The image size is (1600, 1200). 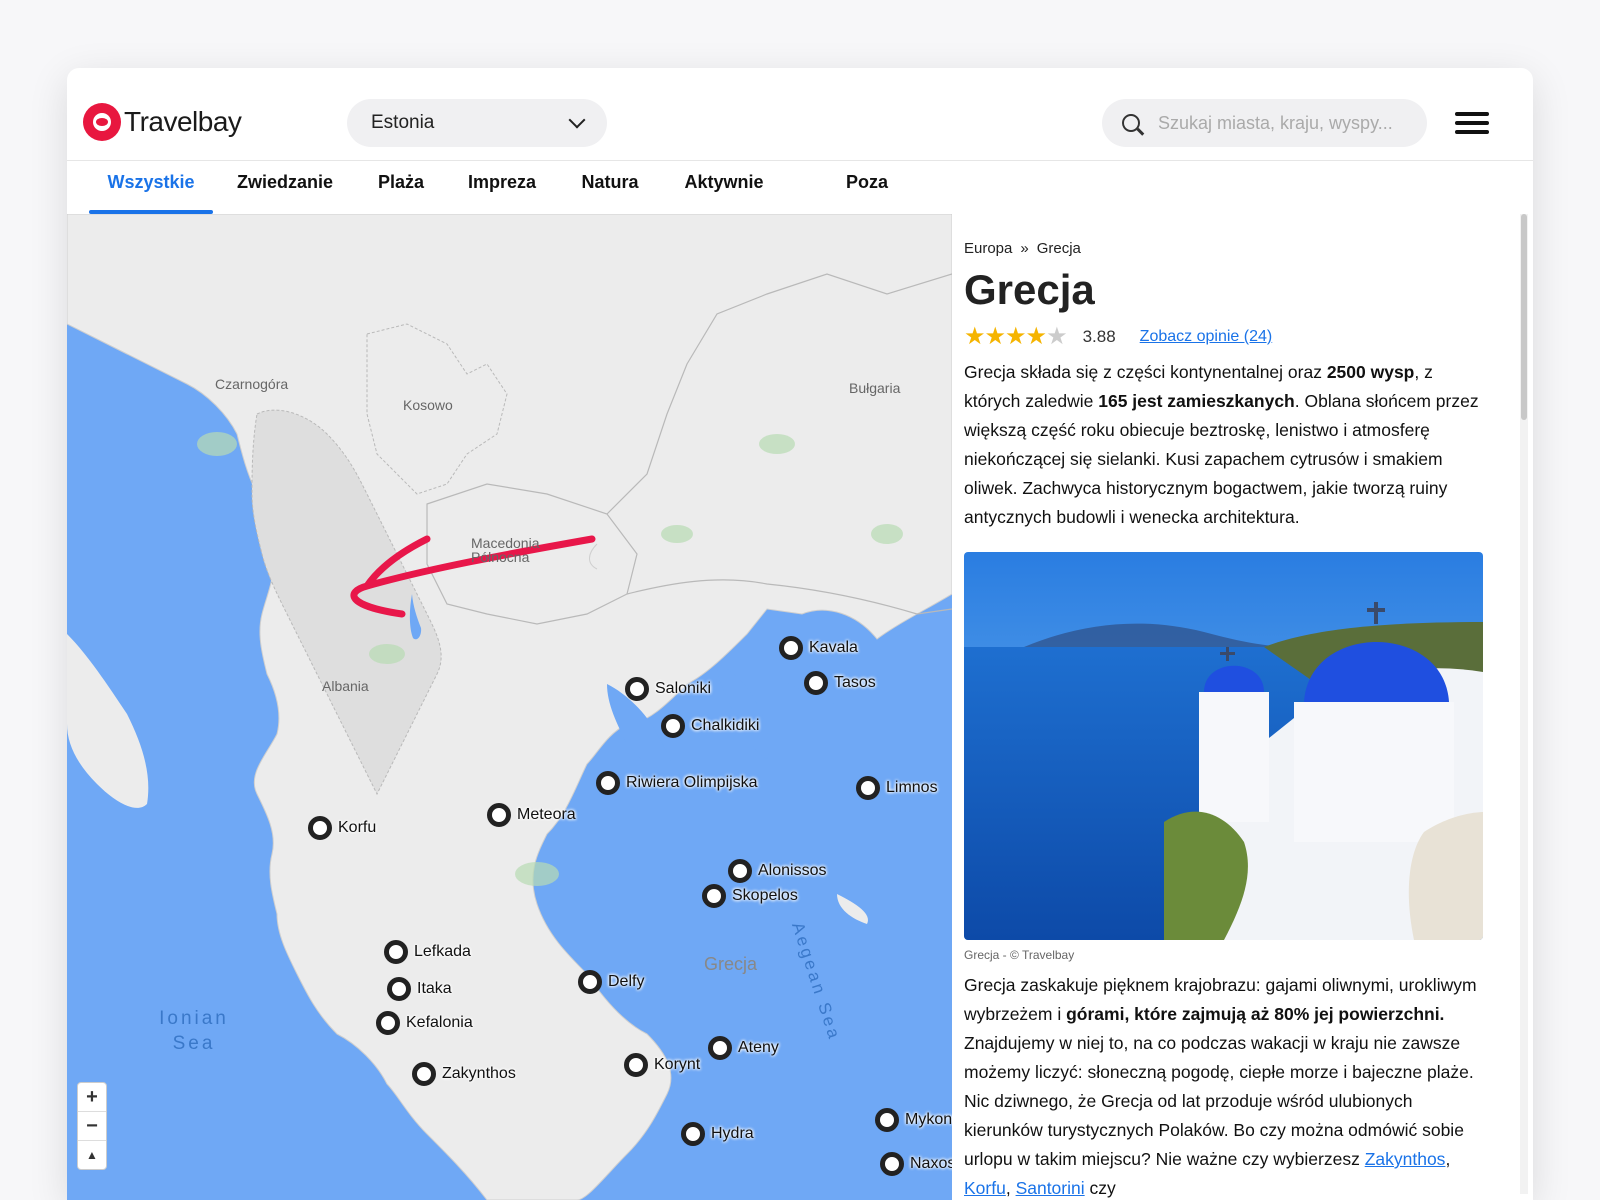 What do you see at coordinates (428, 405) in the screenshot?
I see `map-country-label: Kosowo` at bounding box center [428, 405].